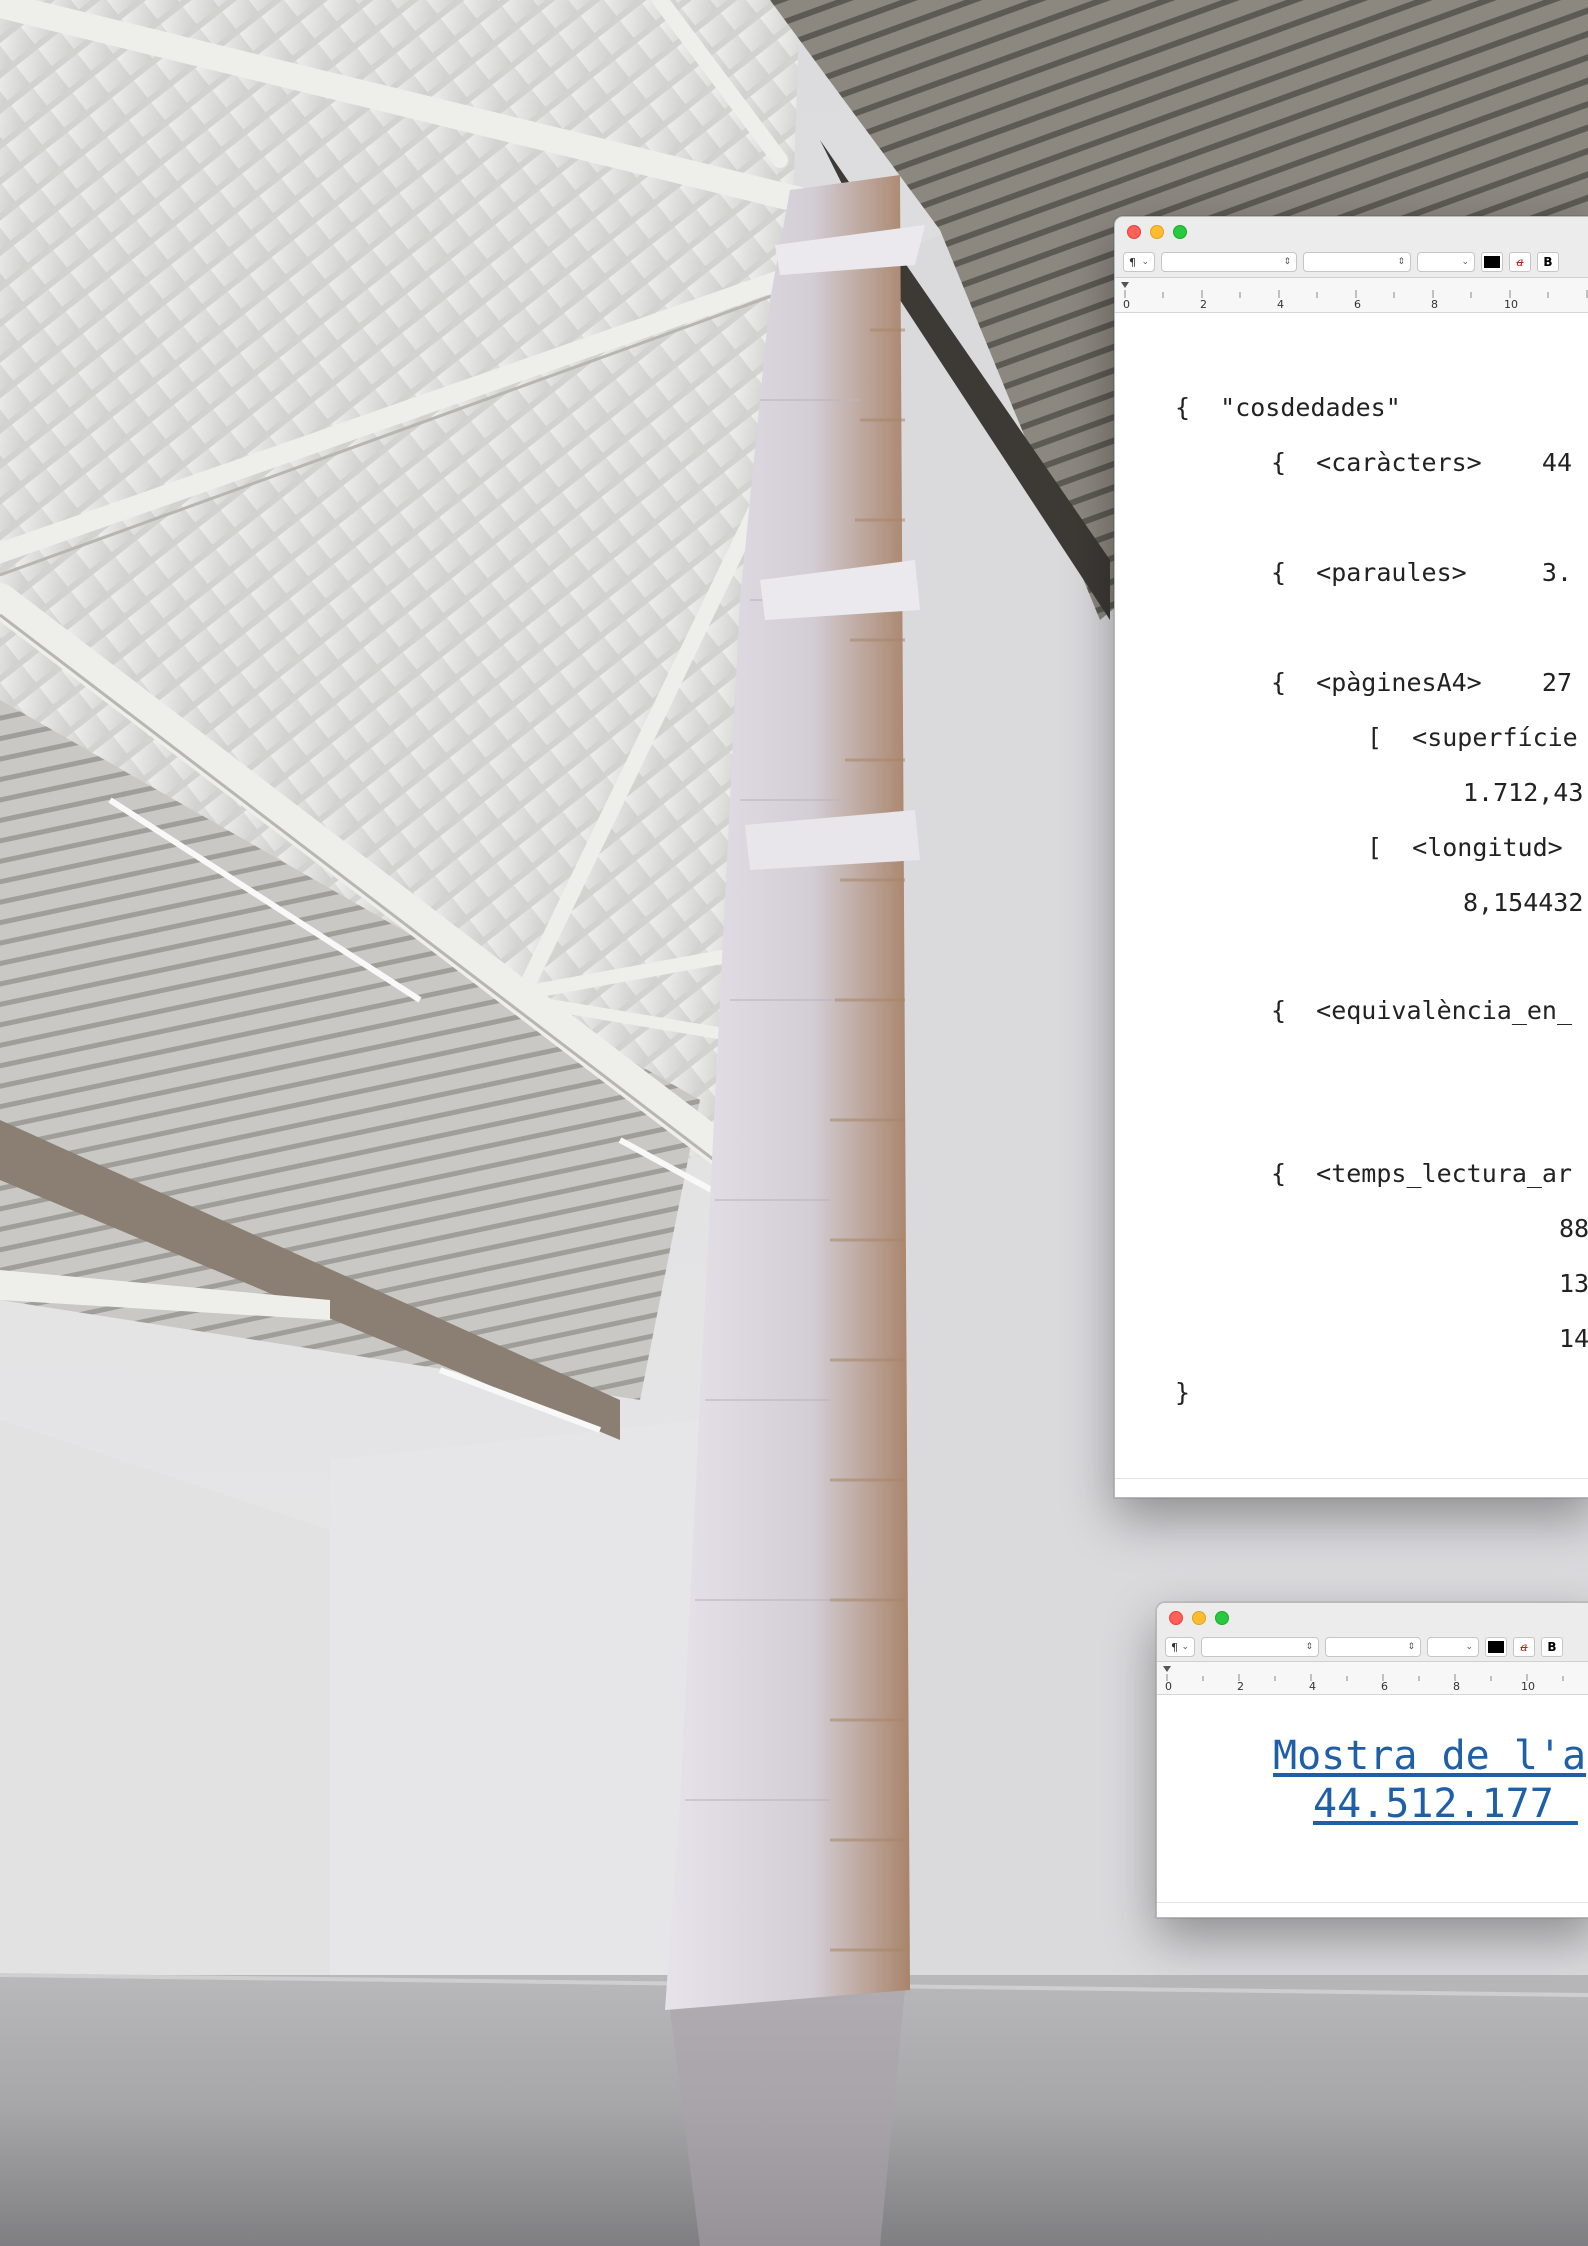 The height and width of the screenshot is (2246, 1588). I want to click on doc-line: 13, so click(1573, 1283).